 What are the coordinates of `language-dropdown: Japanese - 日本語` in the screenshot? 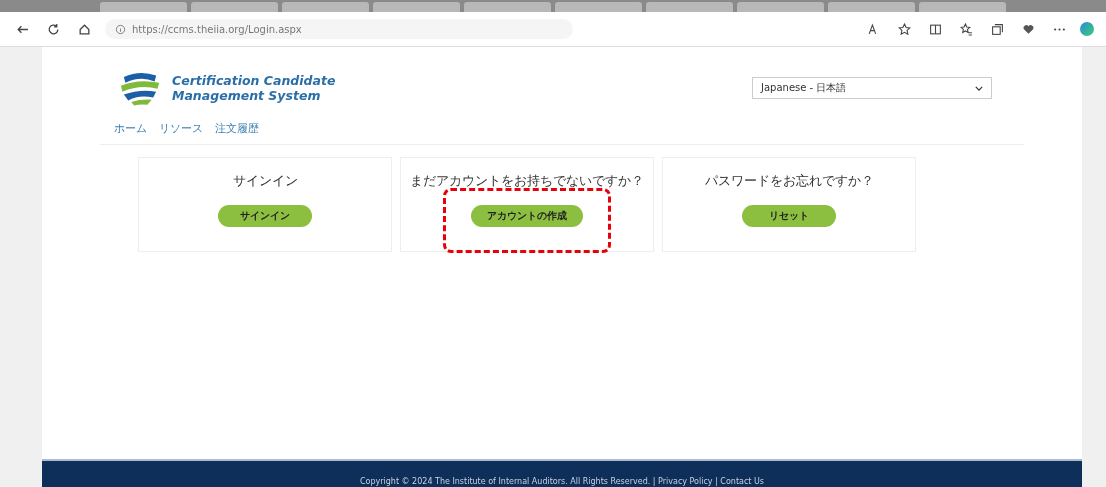 It's located at (872, 88).